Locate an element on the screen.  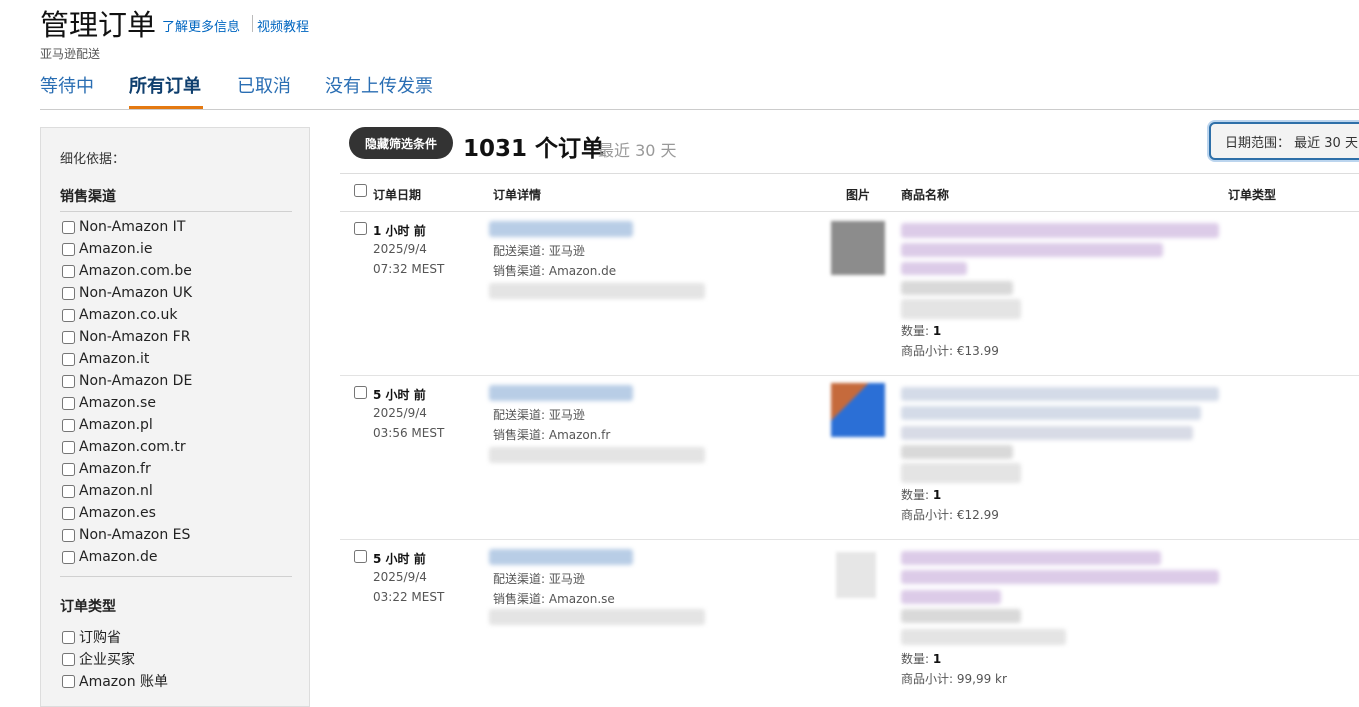
sales-channel-option: Non-Amazon ES is located at coordinates (126, 535).